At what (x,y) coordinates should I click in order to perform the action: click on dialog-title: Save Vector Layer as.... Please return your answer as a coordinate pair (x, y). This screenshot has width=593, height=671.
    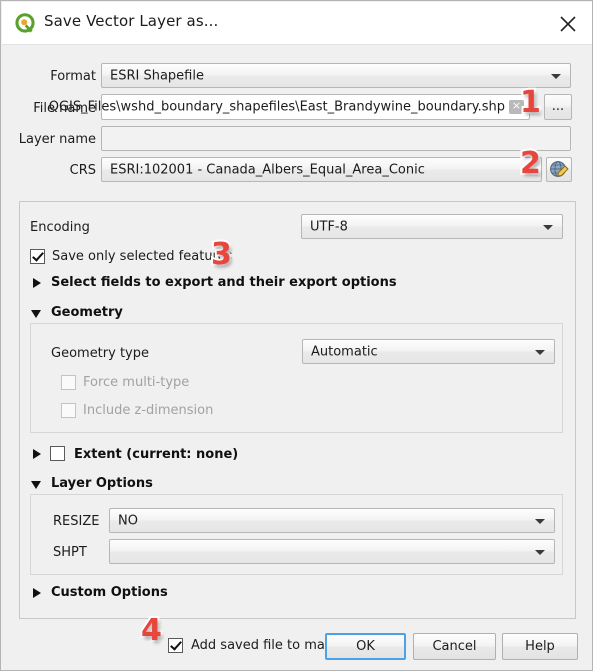
    Looking at the image, I should click on (131, 21).